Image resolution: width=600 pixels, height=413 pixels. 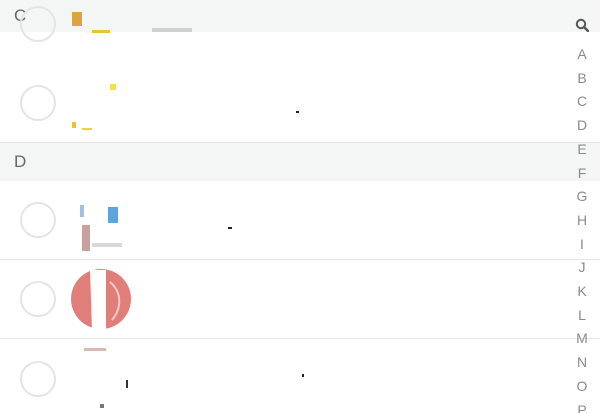 I want to click on index-letter-g: G, so click(x=582, y=196).